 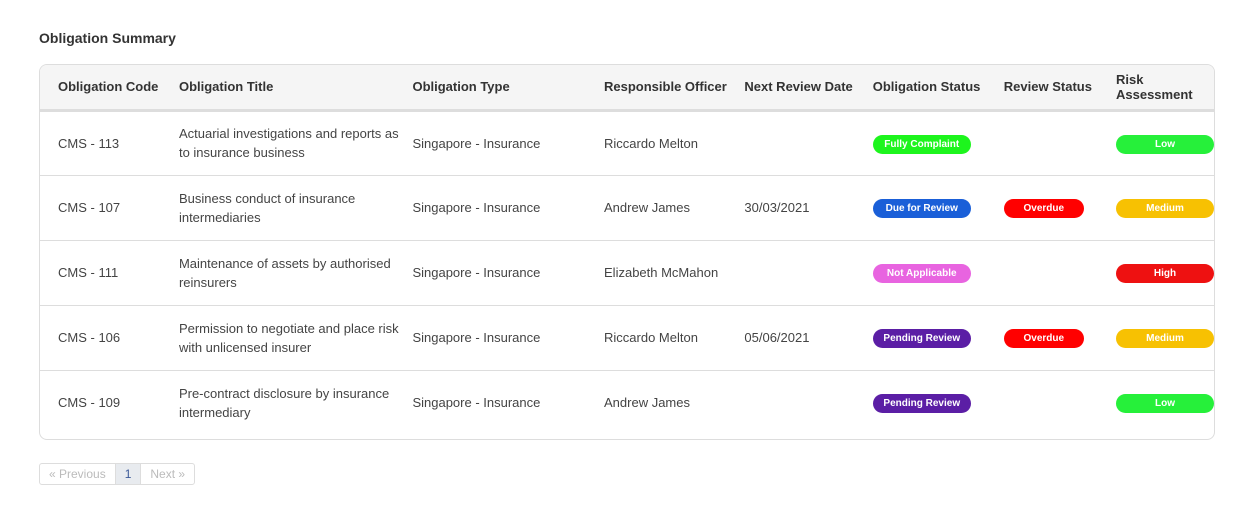 I want to click on obligation-code: CMS - 106, so click(x=89, y=337).